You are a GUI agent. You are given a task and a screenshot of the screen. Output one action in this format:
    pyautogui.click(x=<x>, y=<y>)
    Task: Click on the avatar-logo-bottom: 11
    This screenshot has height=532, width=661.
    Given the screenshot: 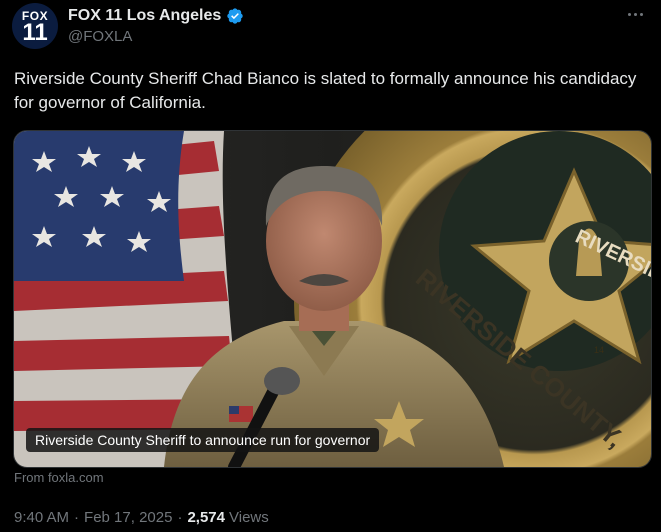 What is the action you would take?
    pyautogui.click(x=35, y=32)
    